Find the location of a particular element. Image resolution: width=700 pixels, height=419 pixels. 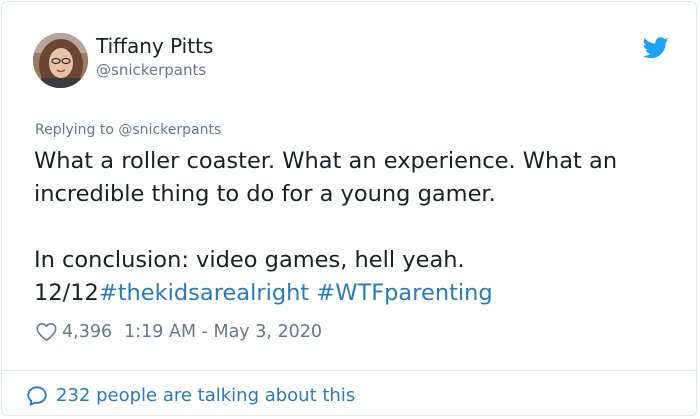

avatar is located at coordinates (60, 60).